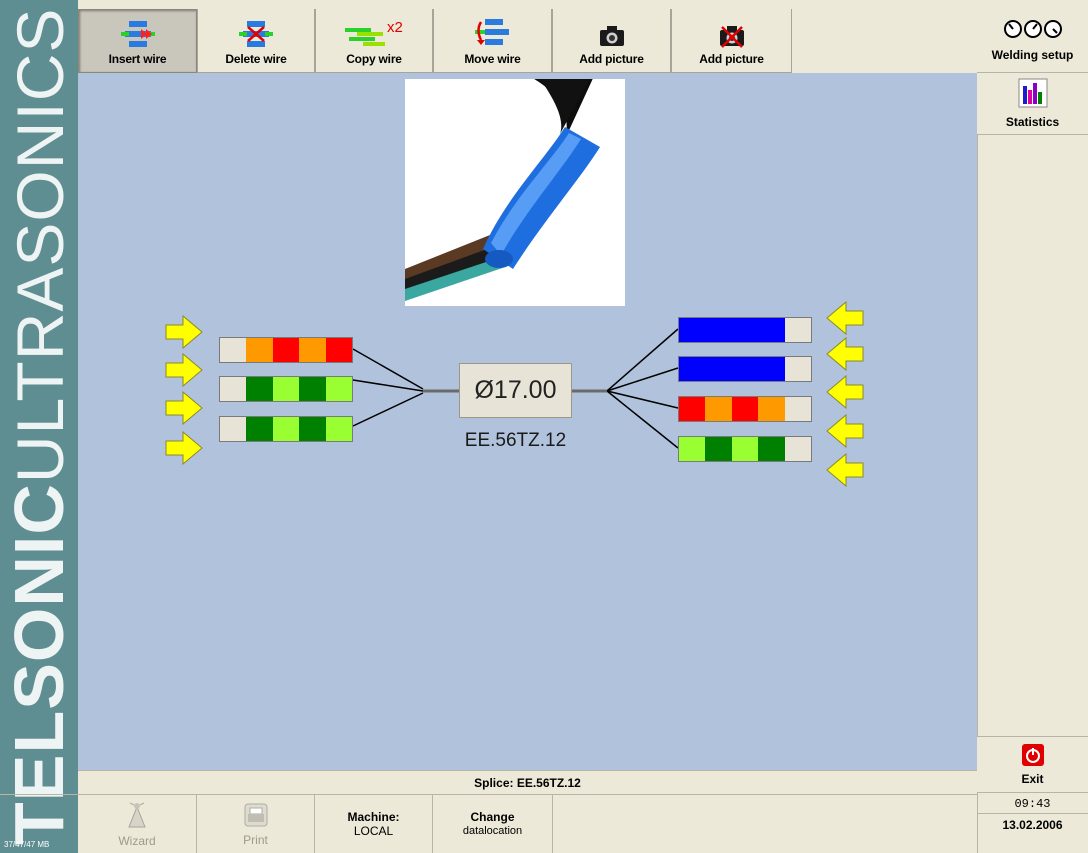 Image resolution: width=1088 pixels, height=853 pixels. Describe the element at coordinates (256, 33) in the screenshot. I see `delete-wire-icon` at that location.